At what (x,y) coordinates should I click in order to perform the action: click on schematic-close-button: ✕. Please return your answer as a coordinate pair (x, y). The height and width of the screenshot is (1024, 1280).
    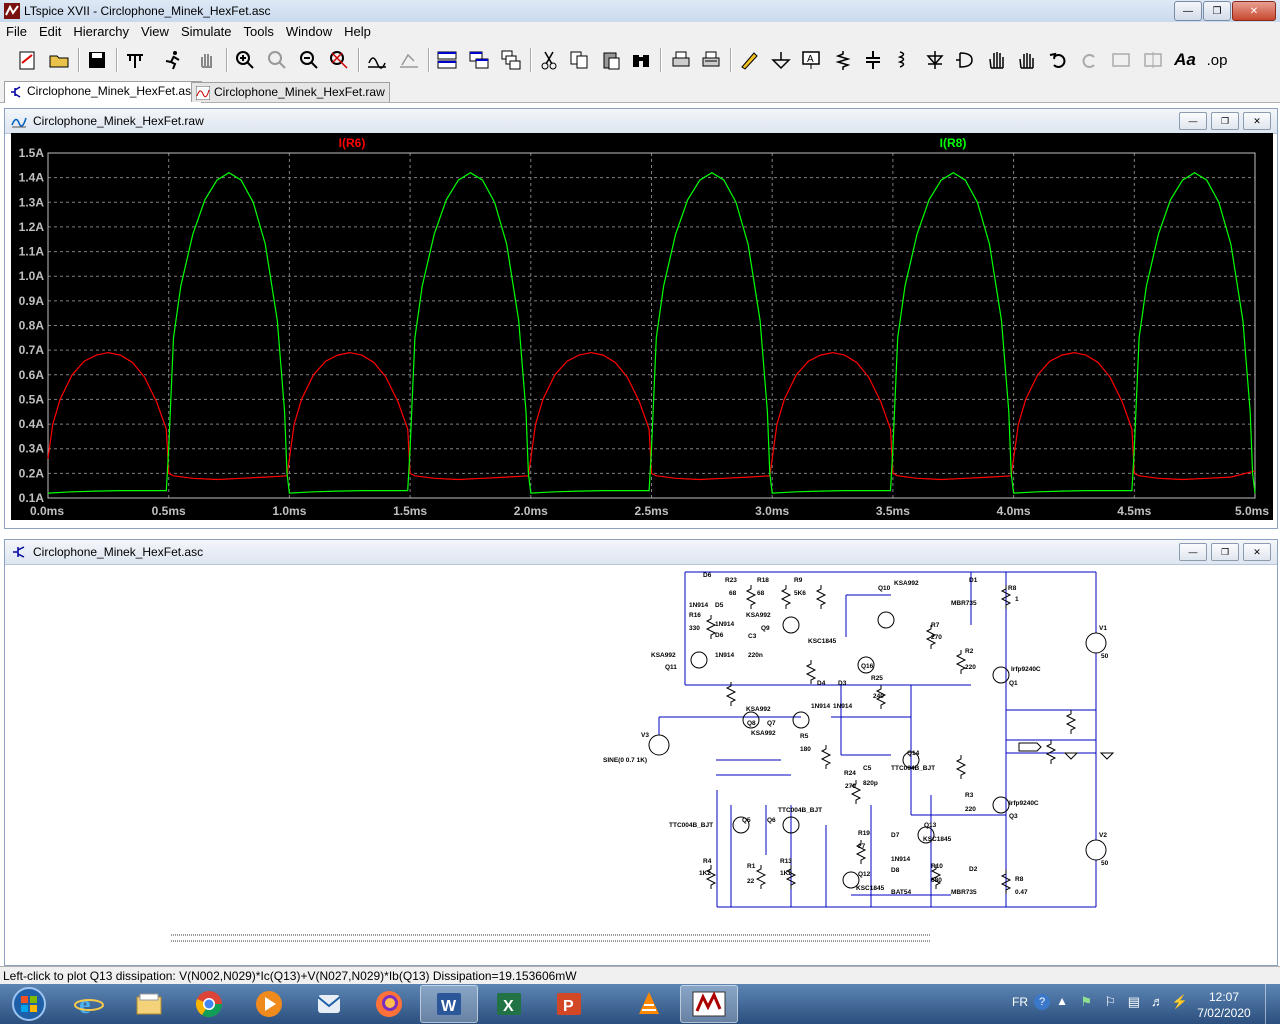
    Looking at the image, I should click on (1257, 552).